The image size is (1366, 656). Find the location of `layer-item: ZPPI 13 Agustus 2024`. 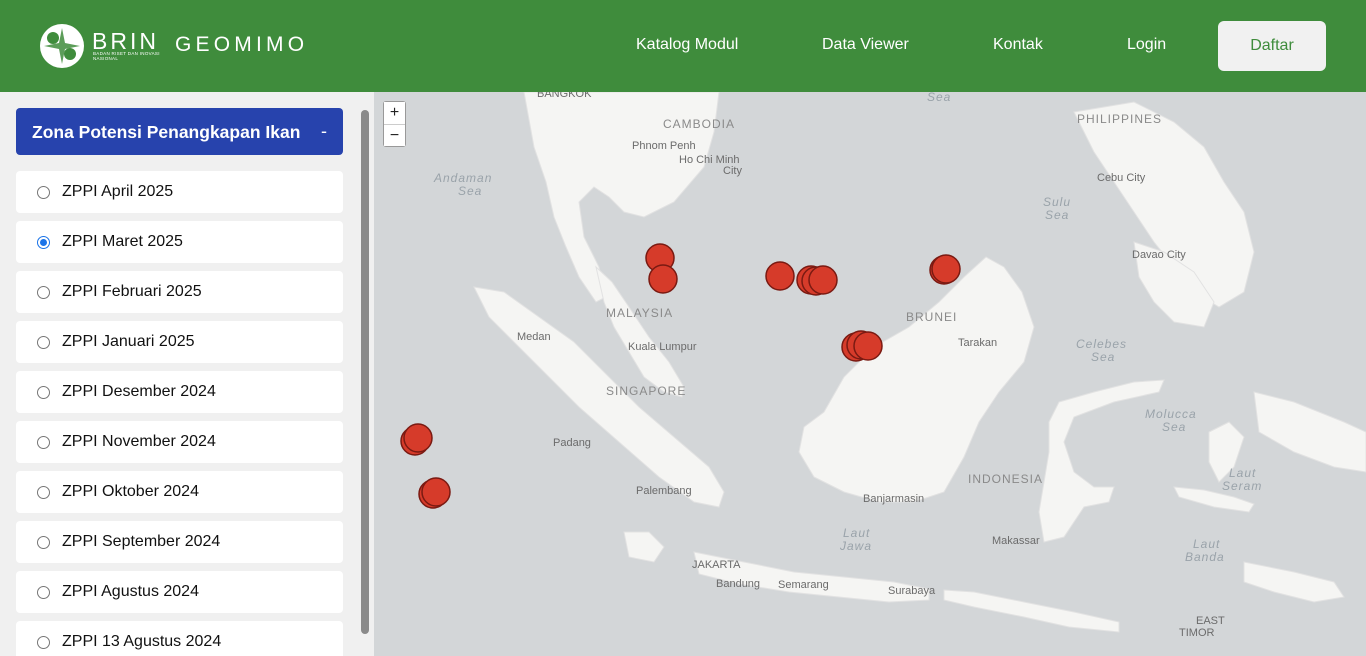

layer-item: ZPPI 13 Agustus 2024 is located at coordinates (179, 638).